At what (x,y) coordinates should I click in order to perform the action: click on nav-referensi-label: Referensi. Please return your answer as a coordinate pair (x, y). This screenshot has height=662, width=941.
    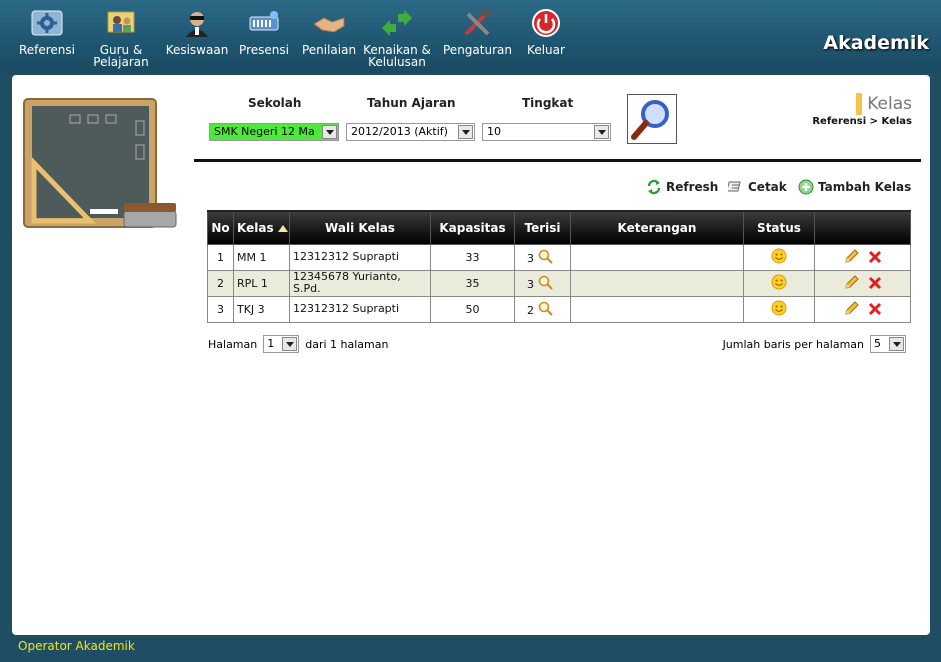
    Looking at the image, I should click on (47, 50).